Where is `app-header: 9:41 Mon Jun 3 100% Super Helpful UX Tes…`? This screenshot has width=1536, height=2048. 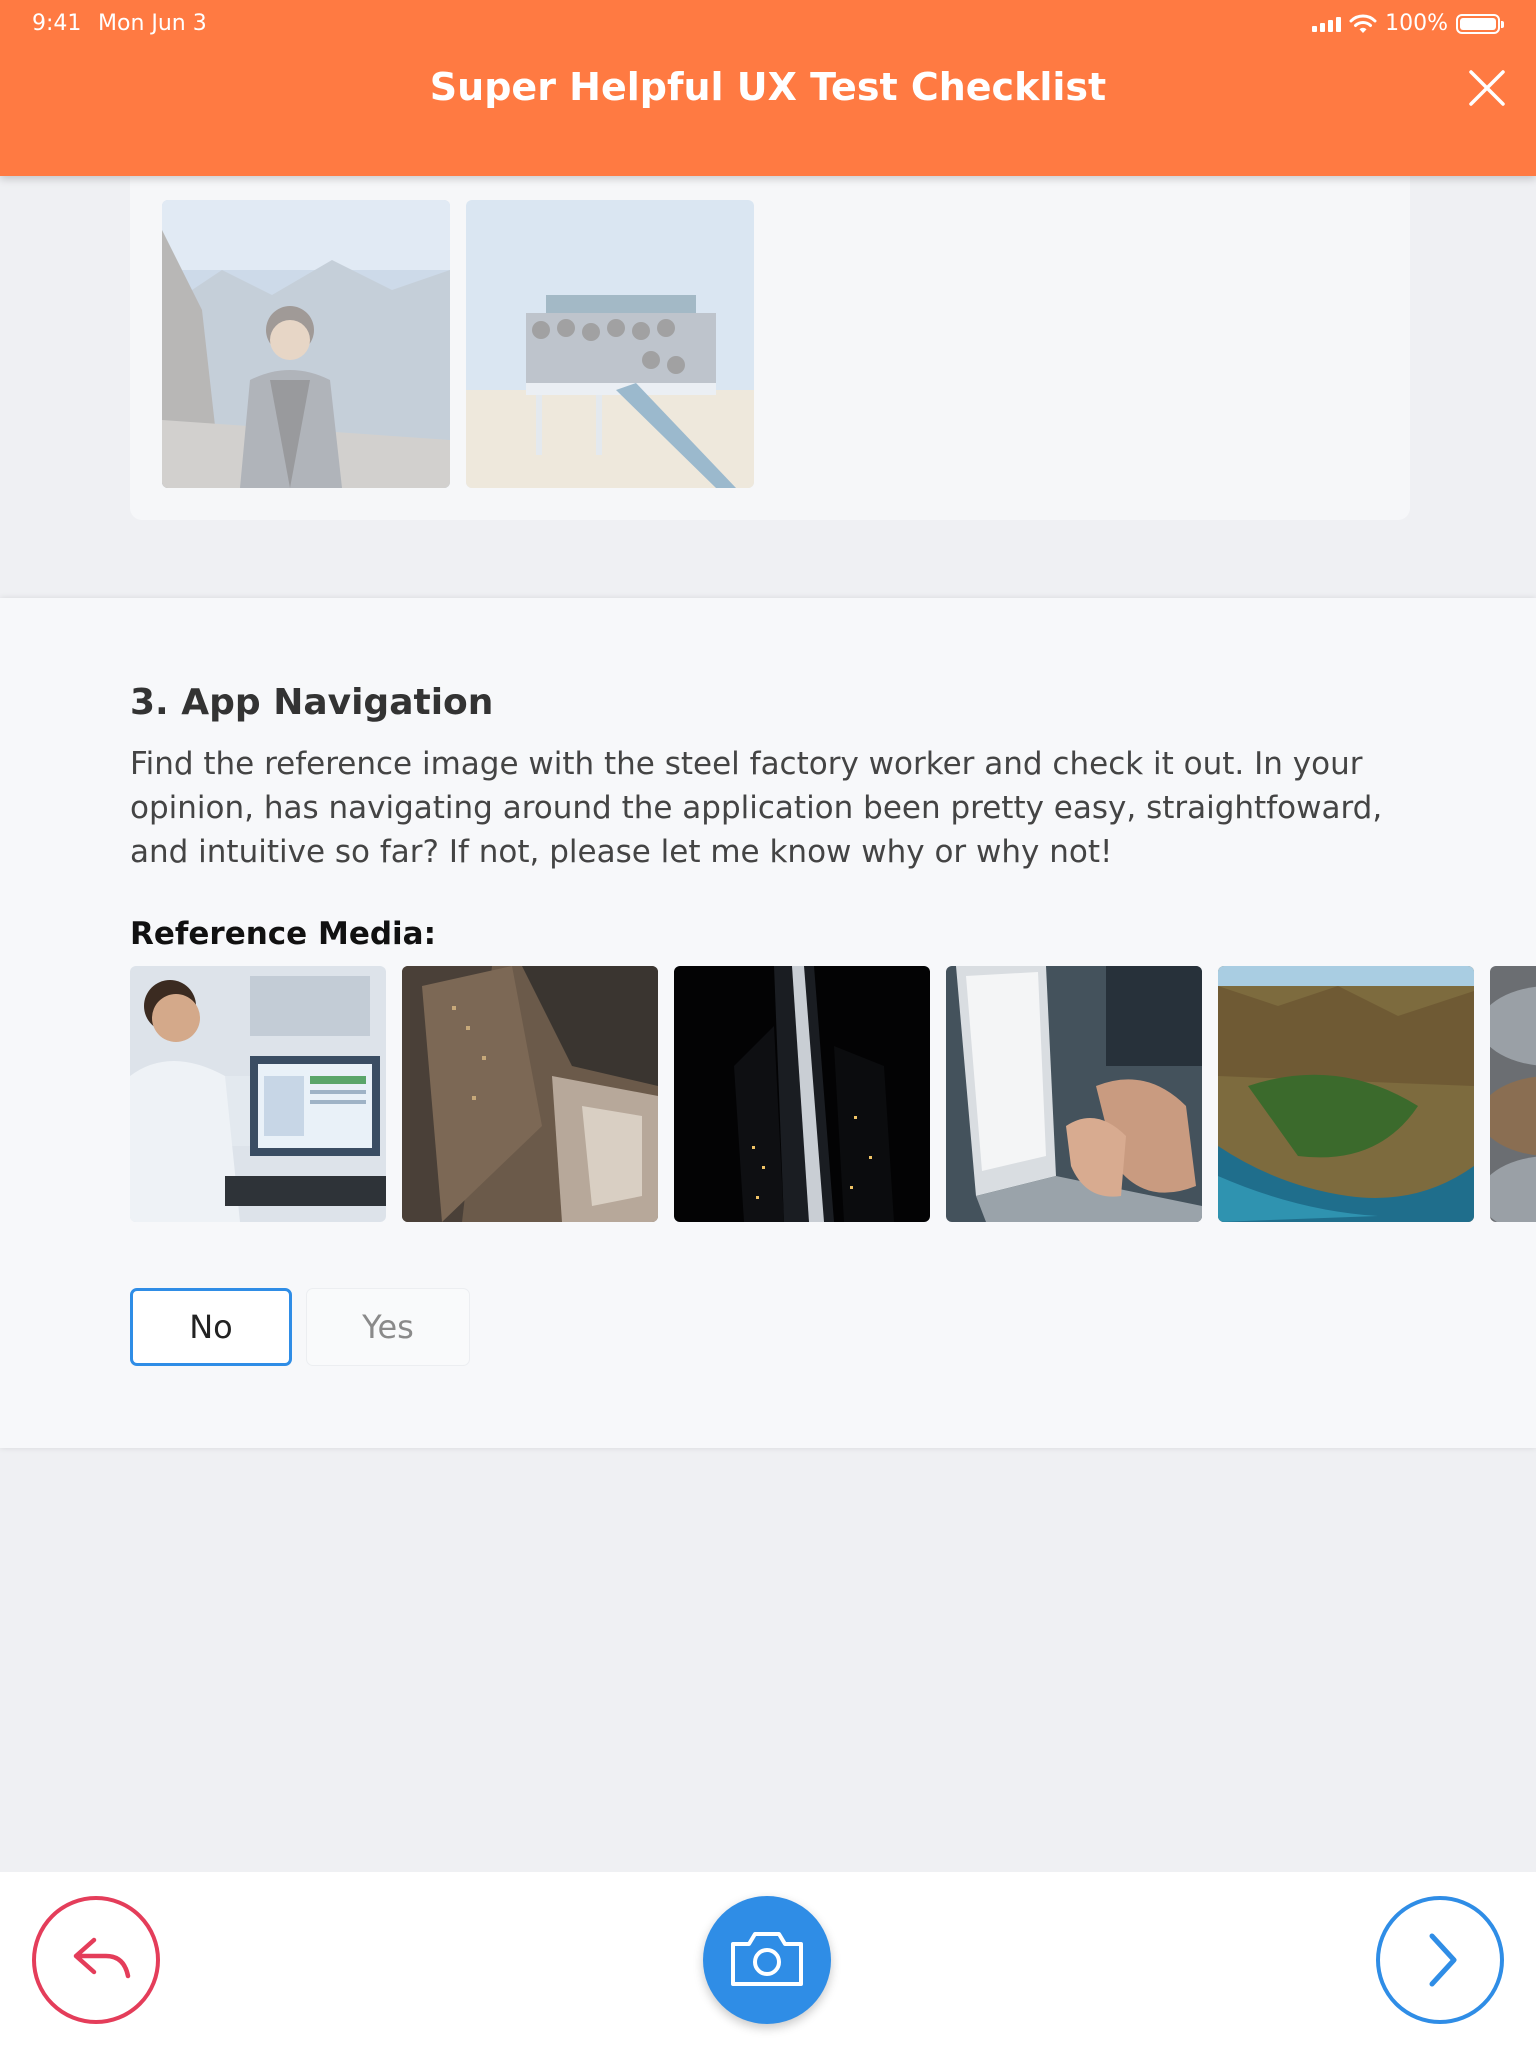
app-header: 9:41 Mon Jun 3 100% Super Helpful UX Tes… is located at coordinates (768, 88).